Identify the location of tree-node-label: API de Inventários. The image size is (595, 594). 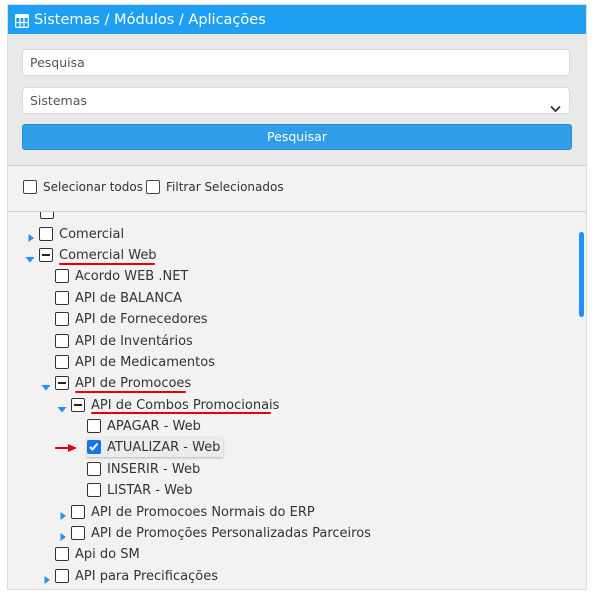
(134, 341).